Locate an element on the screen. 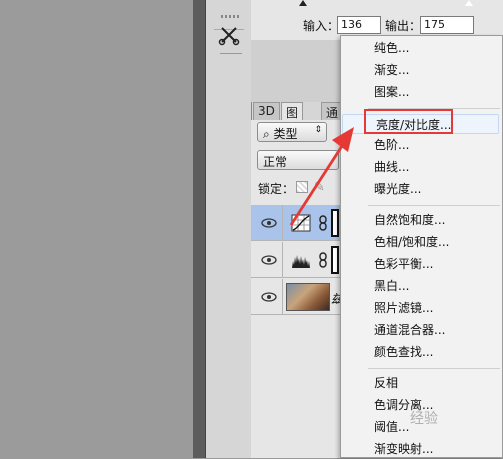 The image size is (503, 459). annotation-arrow is located at coordinates (321, 176).